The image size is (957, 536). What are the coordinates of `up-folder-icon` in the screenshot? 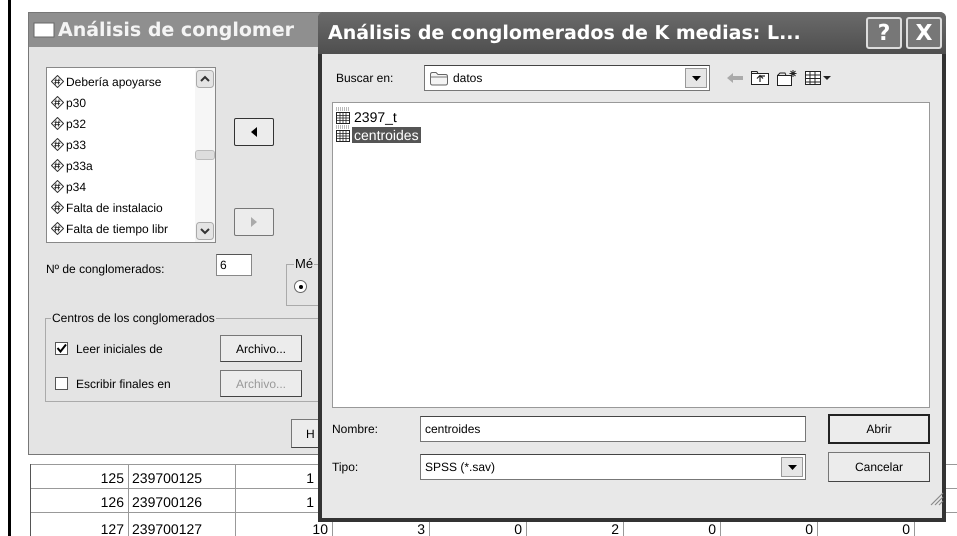 It's located at (760, 78).